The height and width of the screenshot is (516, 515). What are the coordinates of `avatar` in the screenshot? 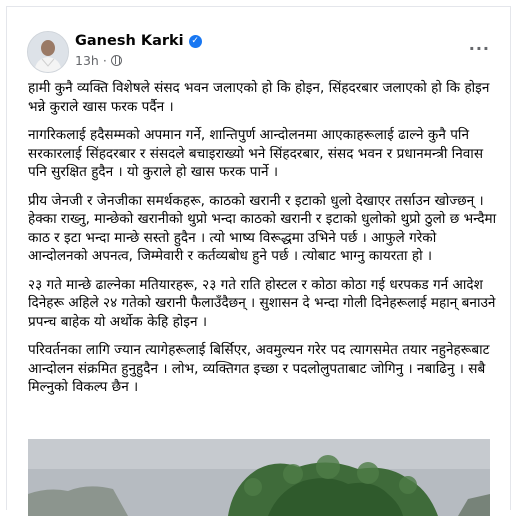 It's located at (48, 52).